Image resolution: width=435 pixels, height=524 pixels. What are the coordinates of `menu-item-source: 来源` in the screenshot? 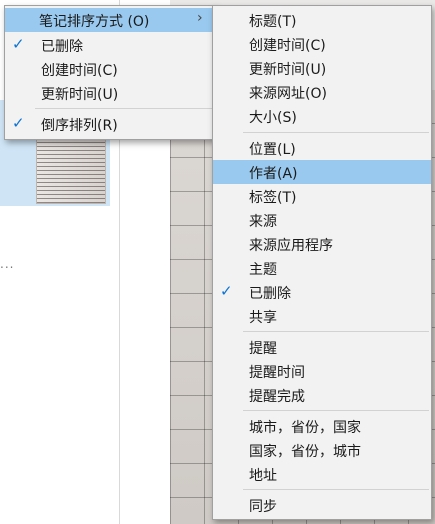 It's located at (322, 220).